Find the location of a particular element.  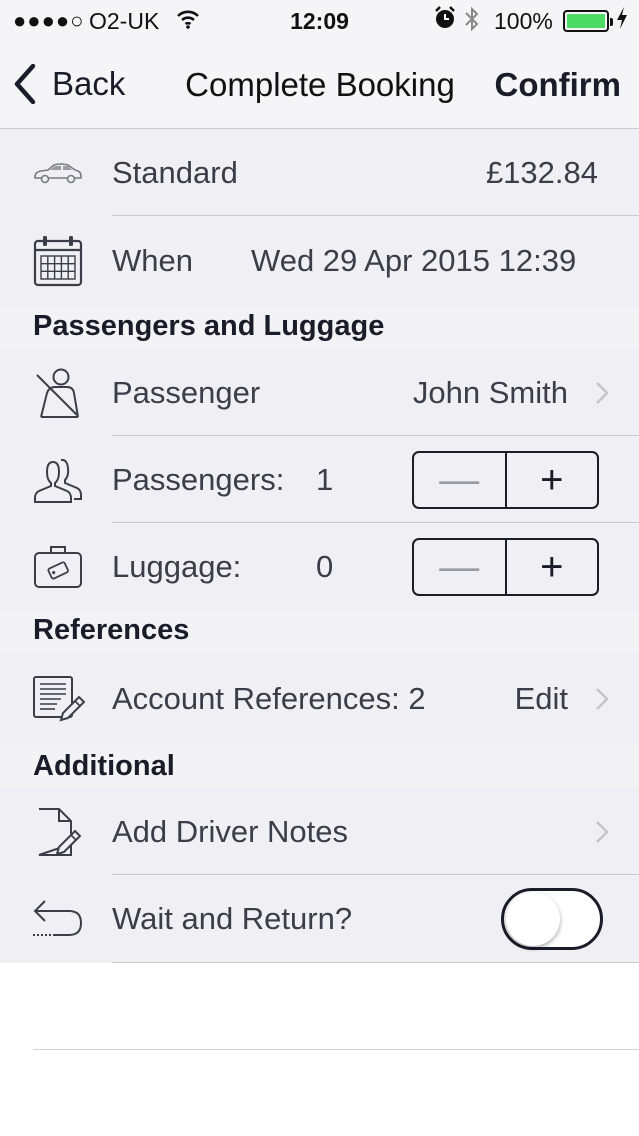

wait-return-toggle is located at coordinates (552, 919).